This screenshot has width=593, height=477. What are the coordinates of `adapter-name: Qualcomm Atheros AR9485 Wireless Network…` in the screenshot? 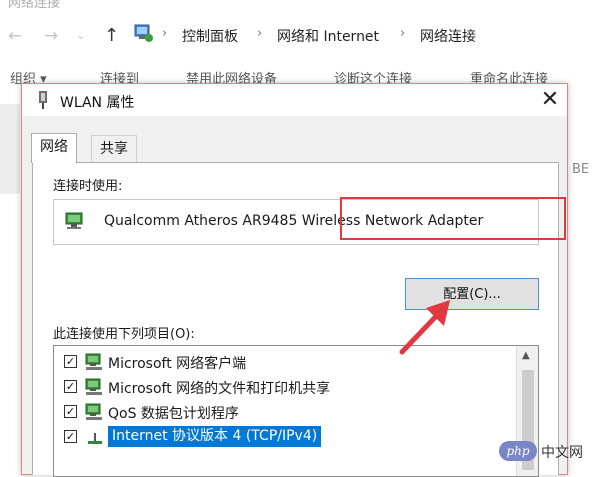 It's located at (294, 221).